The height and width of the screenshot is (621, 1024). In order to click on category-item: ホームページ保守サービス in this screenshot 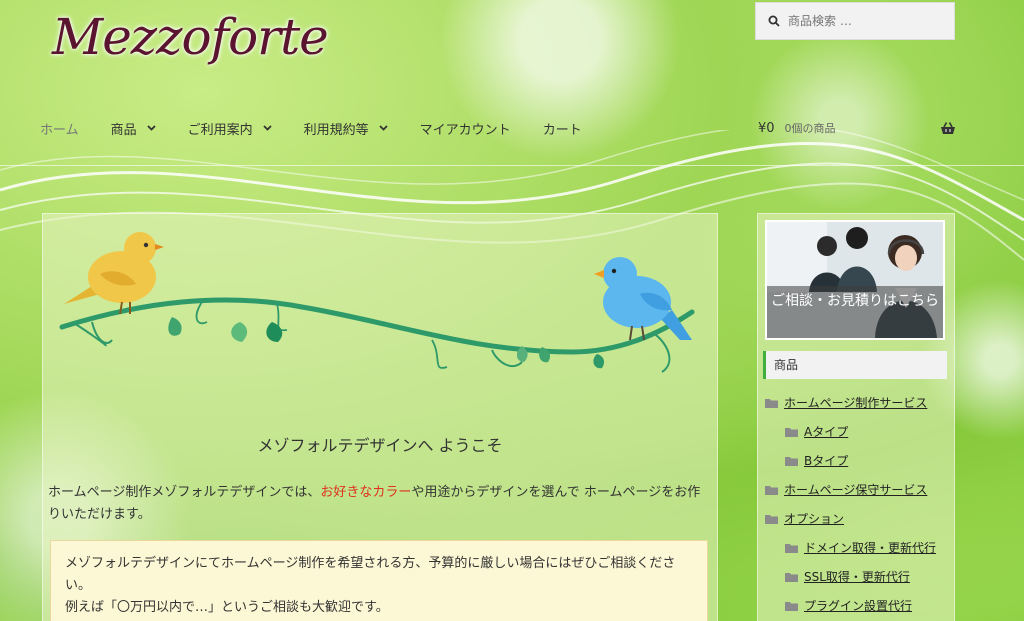, I will do `click(860, 489)`.